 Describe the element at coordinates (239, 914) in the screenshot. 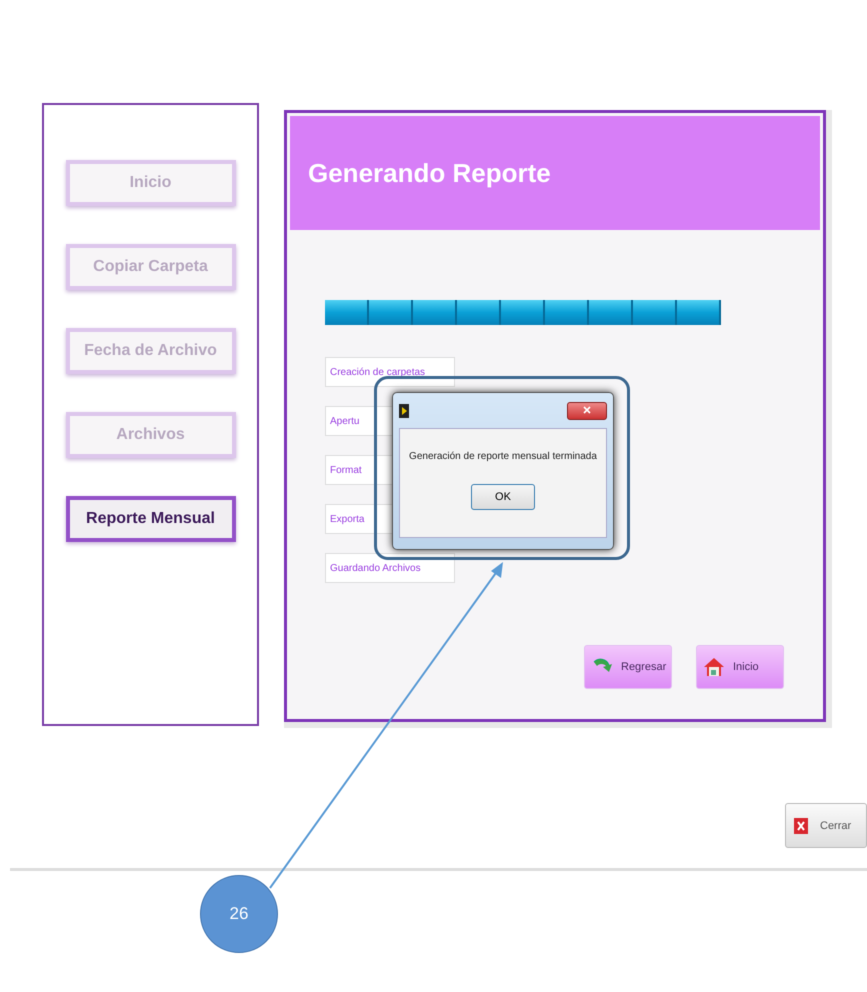

I see `step-number-badge: 26` at that location.